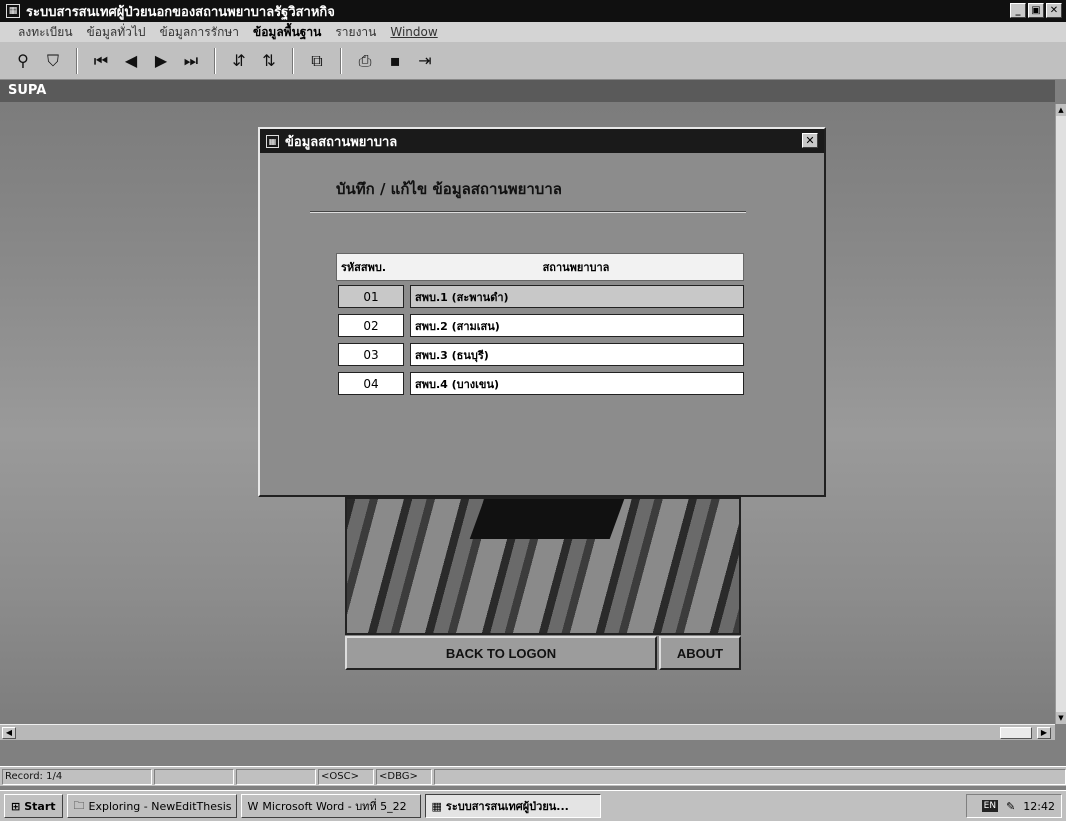 This screenshot has width=1066, height=821. I want to click on clock: 12:42, so click(1039, 806).